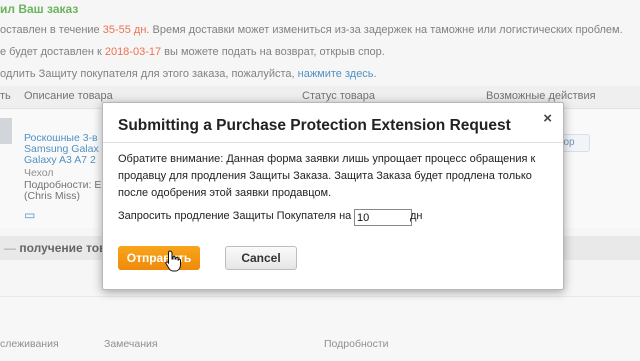 The height and width of the screenshot is (361, 640). What do you see at coordinates (173, 261) in the screenshot?
I see `hand-cursor-icon` at bounding box center [173, 261].